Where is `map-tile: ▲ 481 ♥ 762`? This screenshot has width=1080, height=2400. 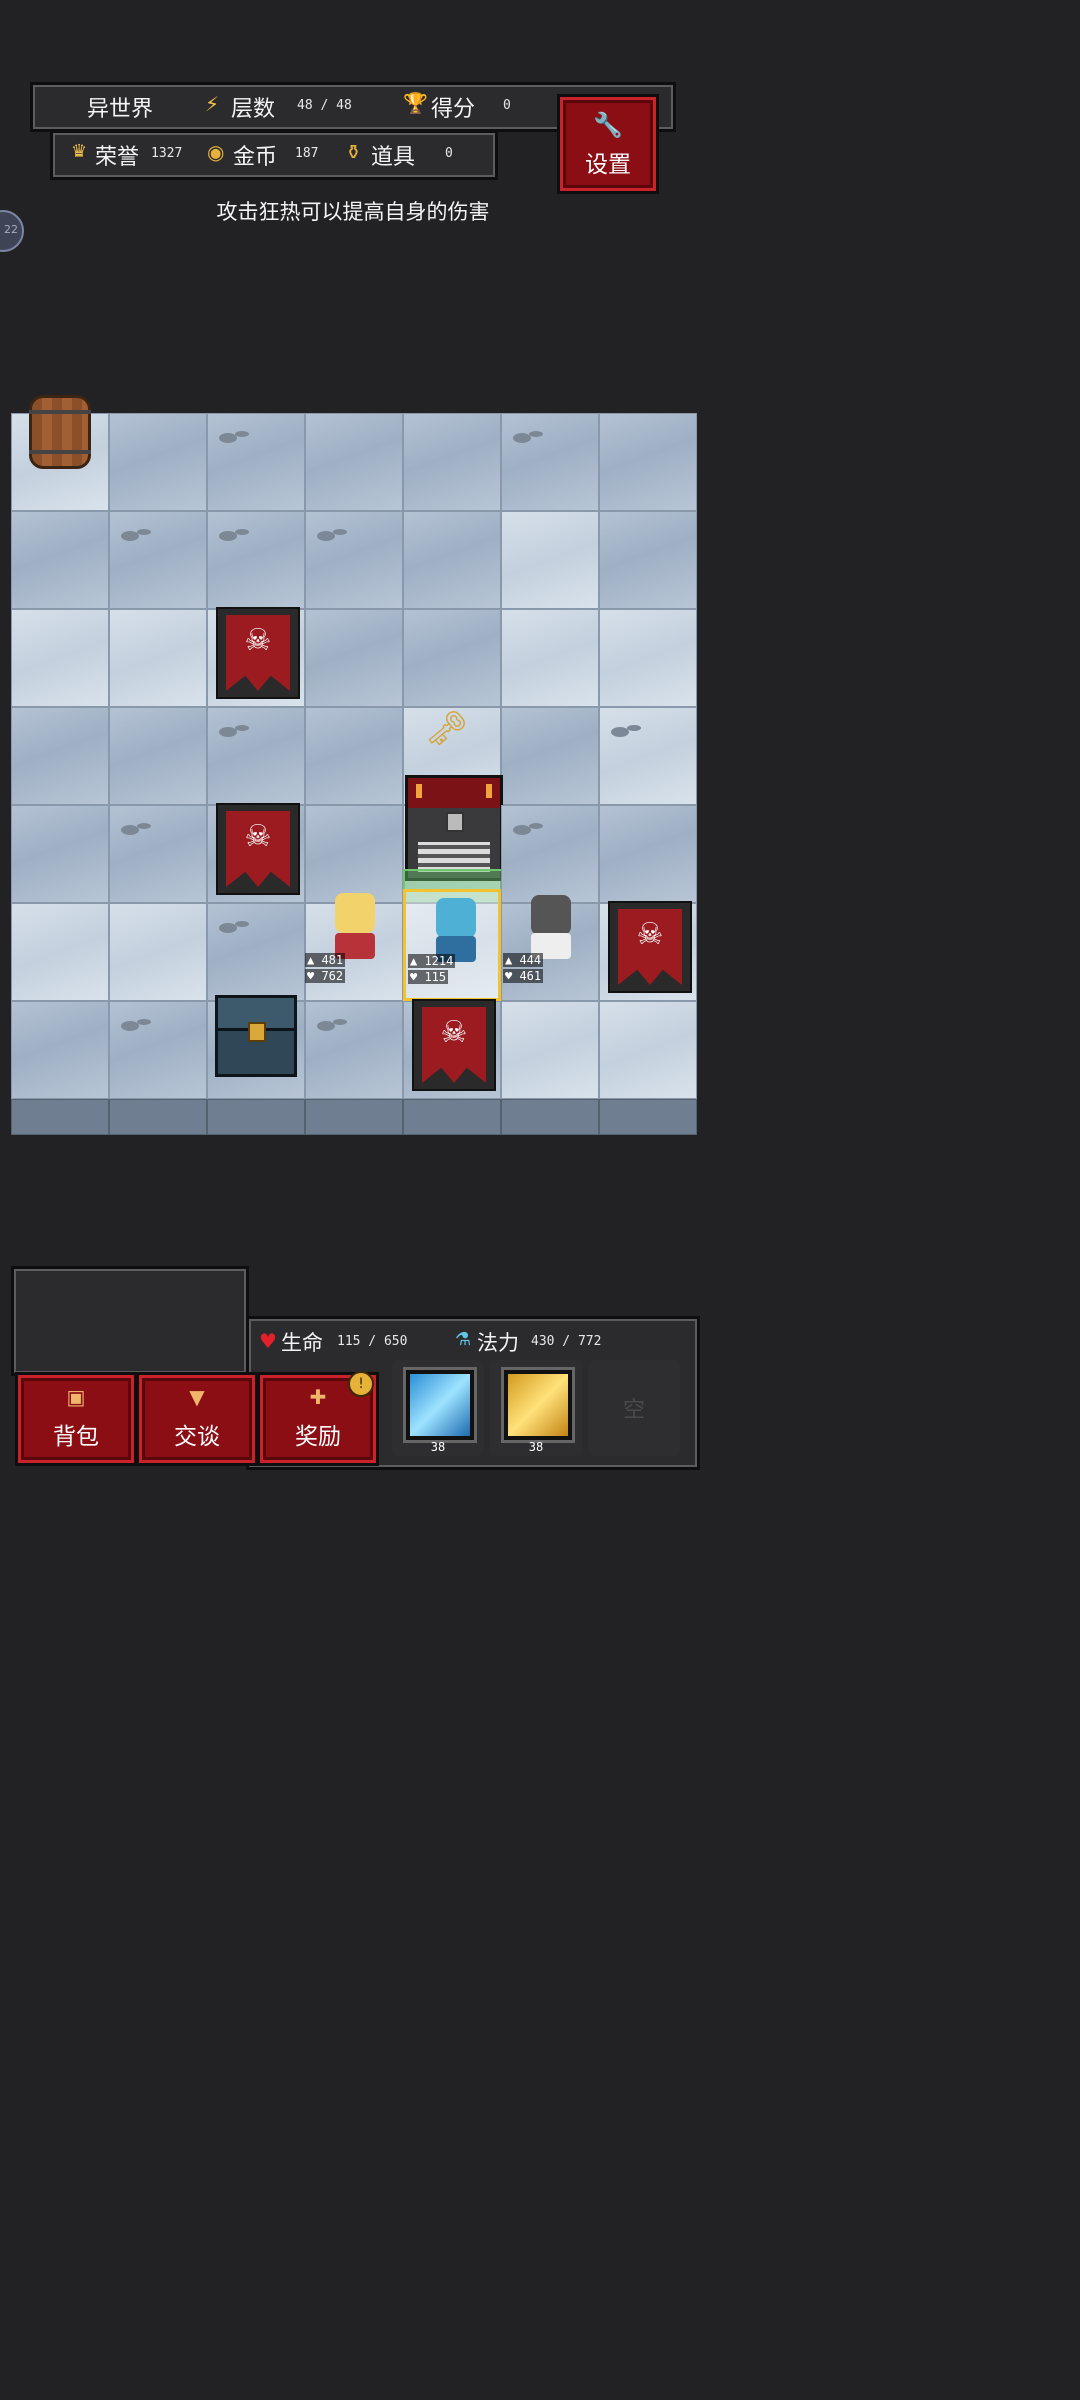 map-tile: ▲ 481 ♥ 762 is located at coordinates (354, 947).